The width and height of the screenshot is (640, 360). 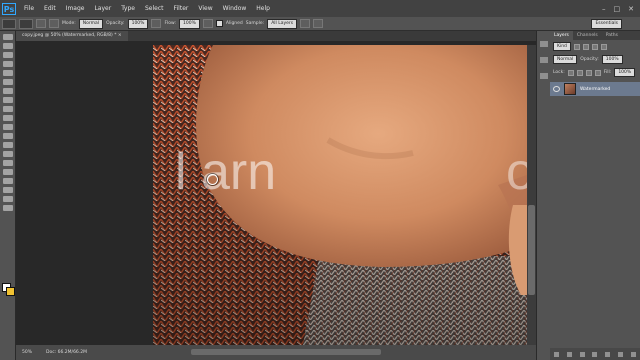 I want to click on delete-layer-icon, so click(x=633, y=354).